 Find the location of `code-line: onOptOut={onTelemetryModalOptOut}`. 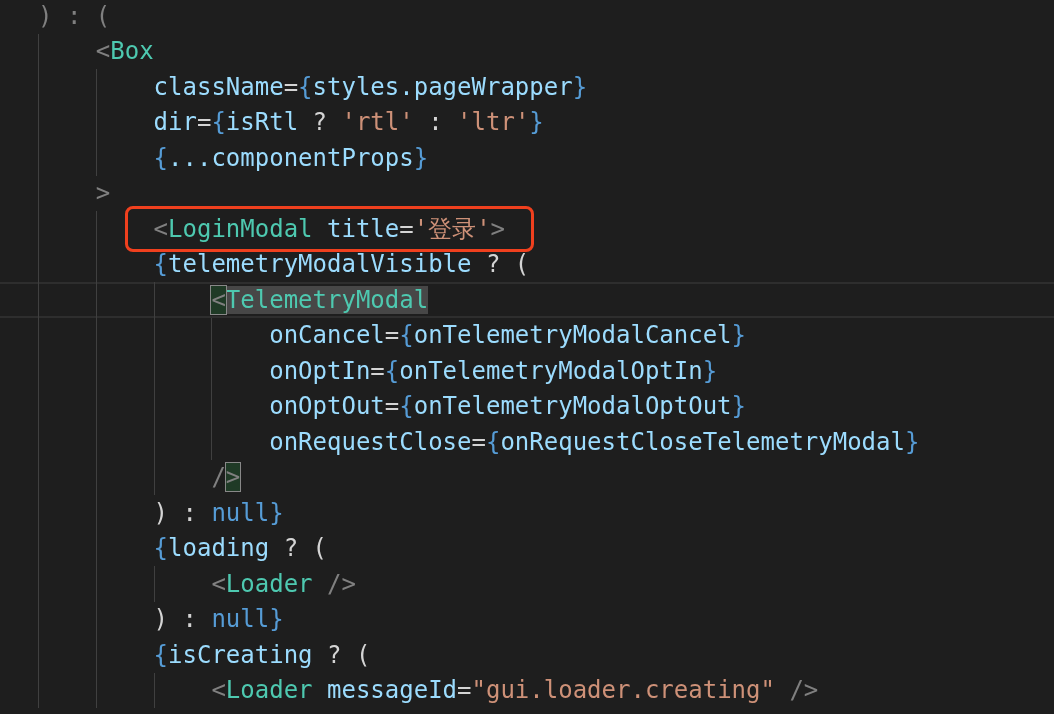

code-line: onOptOut={onTelemetryModalOptOut} is located at coordinates (508, 407).